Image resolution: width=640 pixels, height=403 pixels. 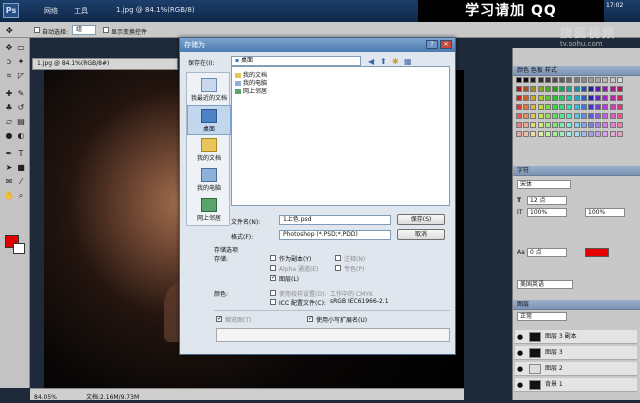 I want to click on proof-setup-checkbox, so click(x=273, y=293).